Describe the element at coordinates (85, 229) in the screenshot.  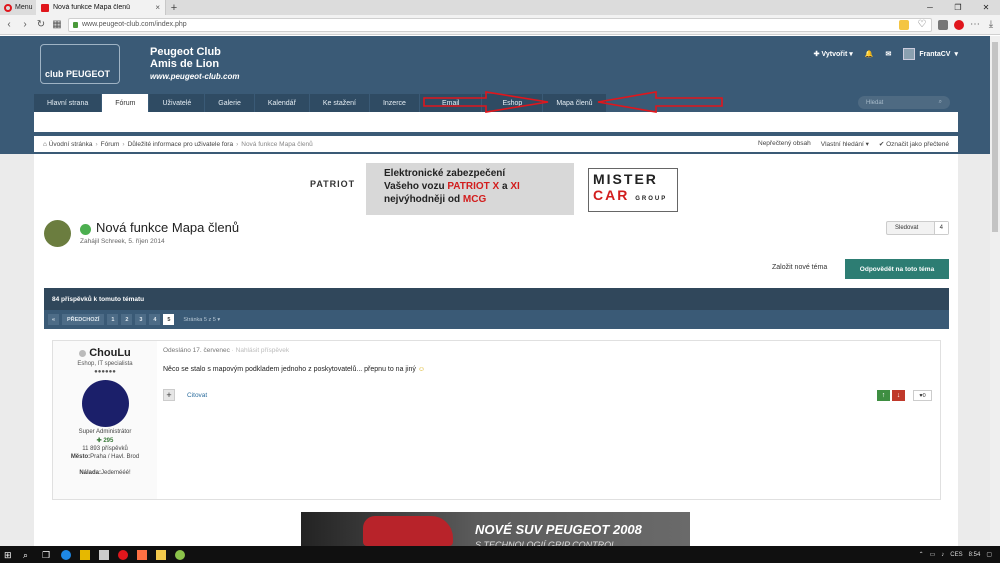
I see `pin-icon` at that location.